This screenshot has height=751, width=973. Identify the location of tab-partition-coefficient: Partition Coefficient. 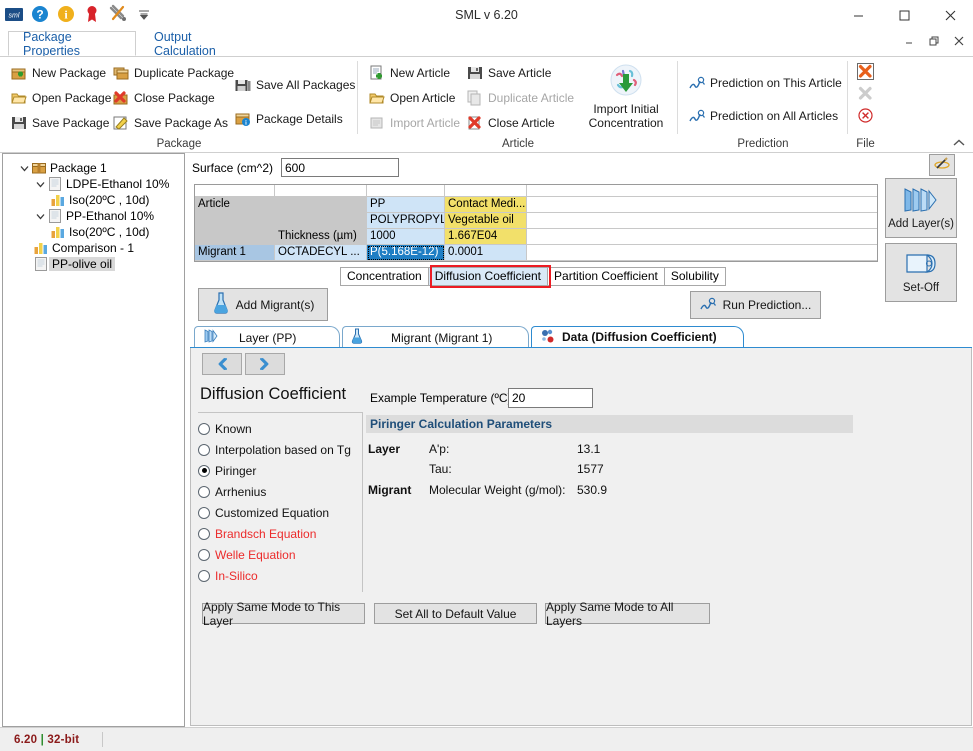
(605, 276).